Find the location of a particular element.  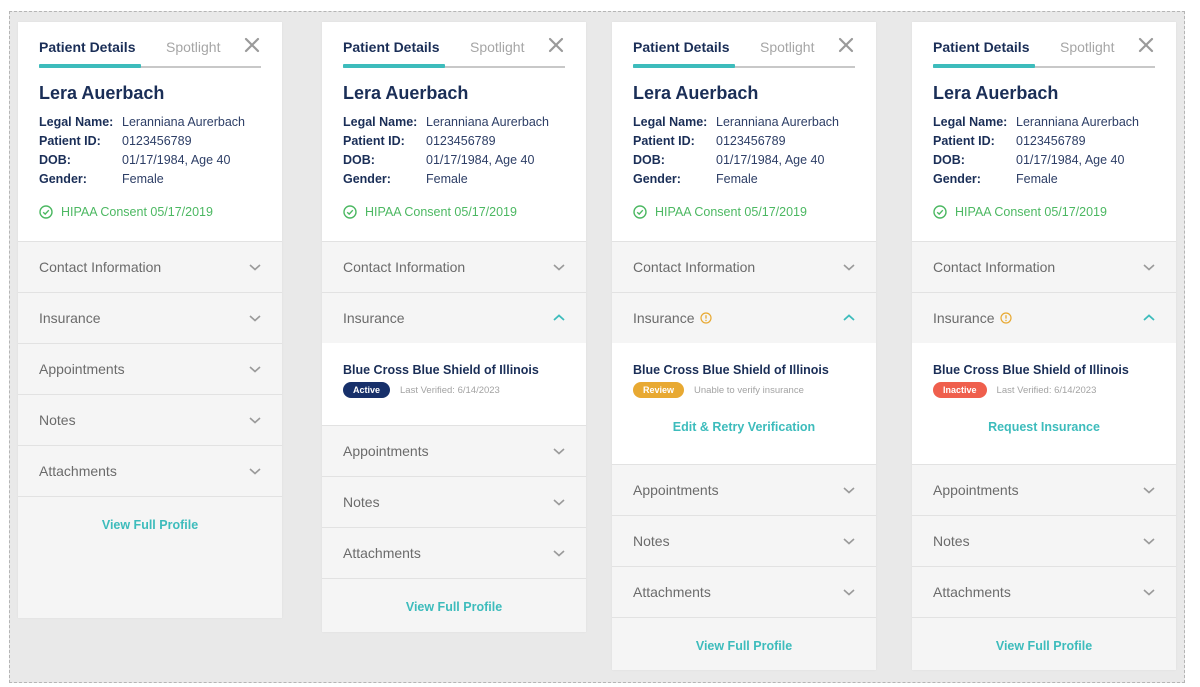

detail-row-gender: Gender: Female is located at coordinates (1044, 179).